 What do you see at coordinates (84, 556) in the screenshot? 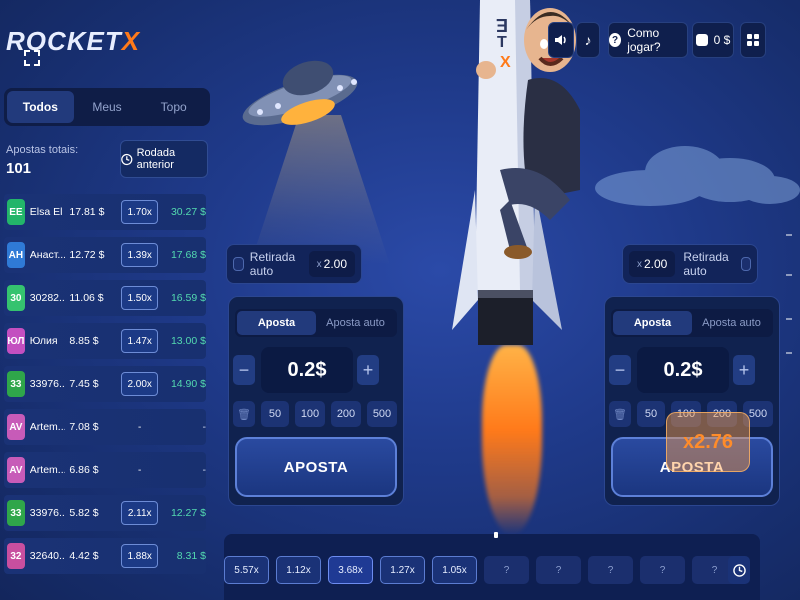
I see `bet-amount: 4.42 $` at bounding box center [84, 556].